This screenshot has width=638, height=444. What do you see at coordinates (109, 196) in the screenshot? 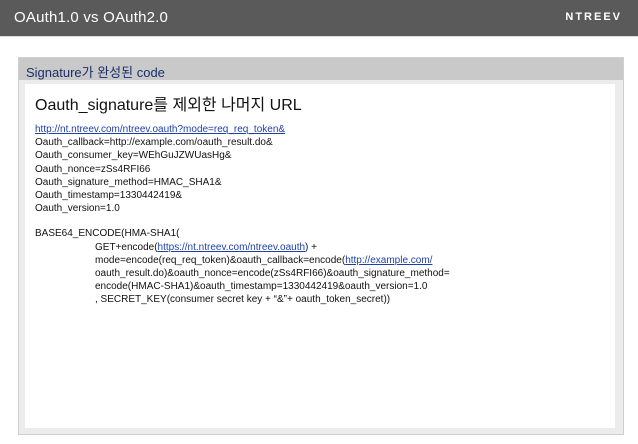
I see `param-line: Oauth_timestamp=1330442419&` at bounding box center [109, 196].